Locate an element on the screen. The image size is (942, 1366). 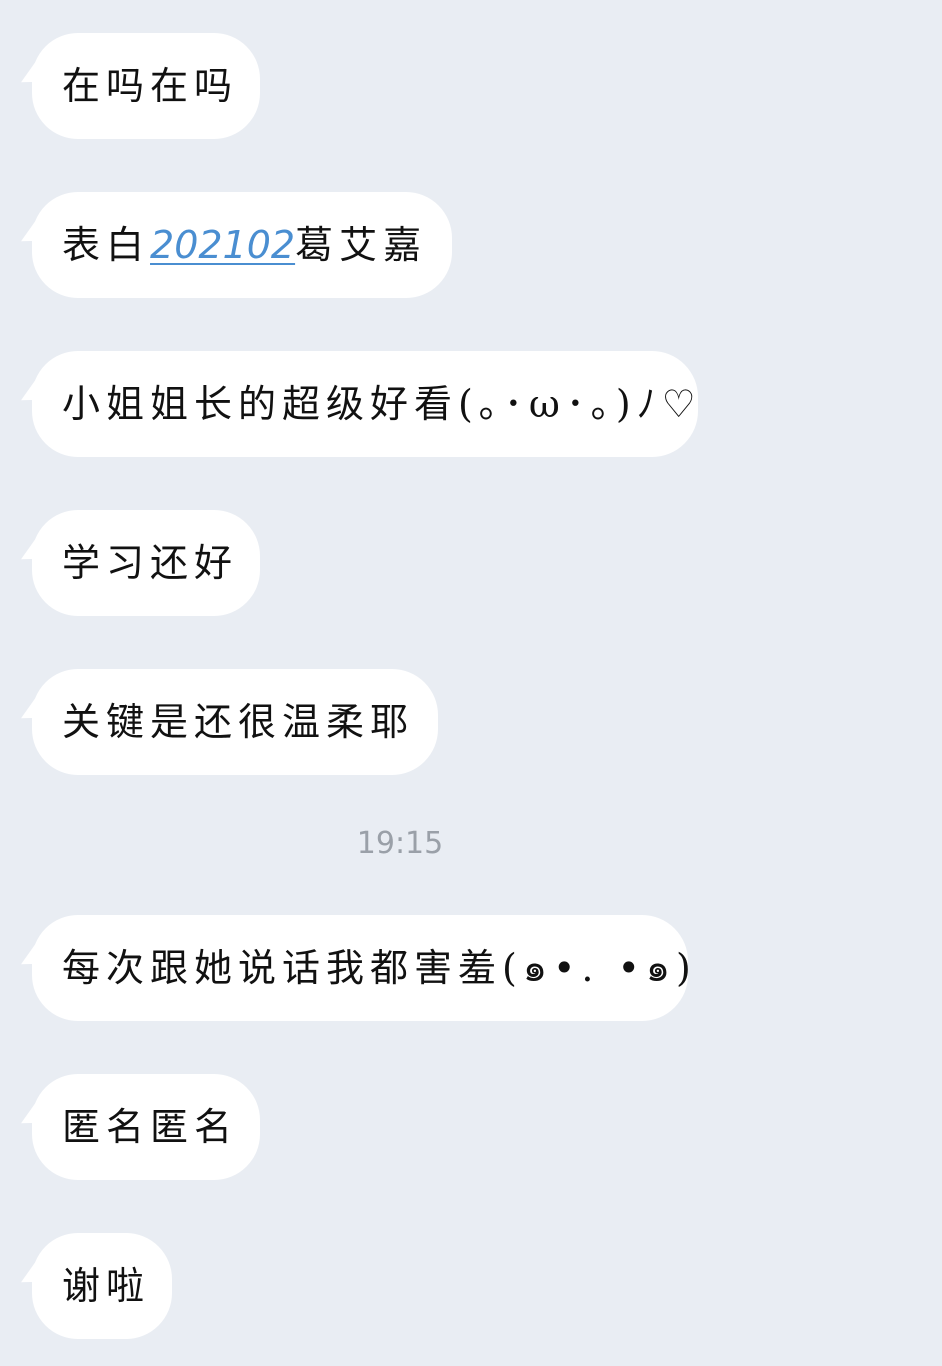
message-bubble: 关键是还很温柔耶 is located at coordinates (235, 722).